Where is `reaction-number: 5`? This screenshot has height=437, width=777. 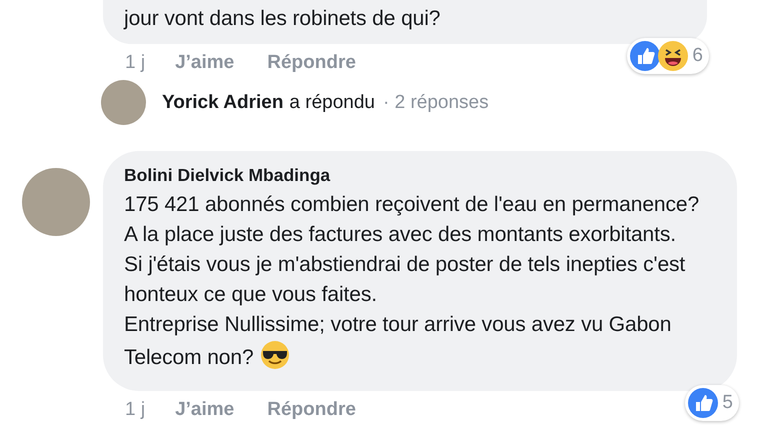
reaction-number: 5 is located at coordinates (727, 403).